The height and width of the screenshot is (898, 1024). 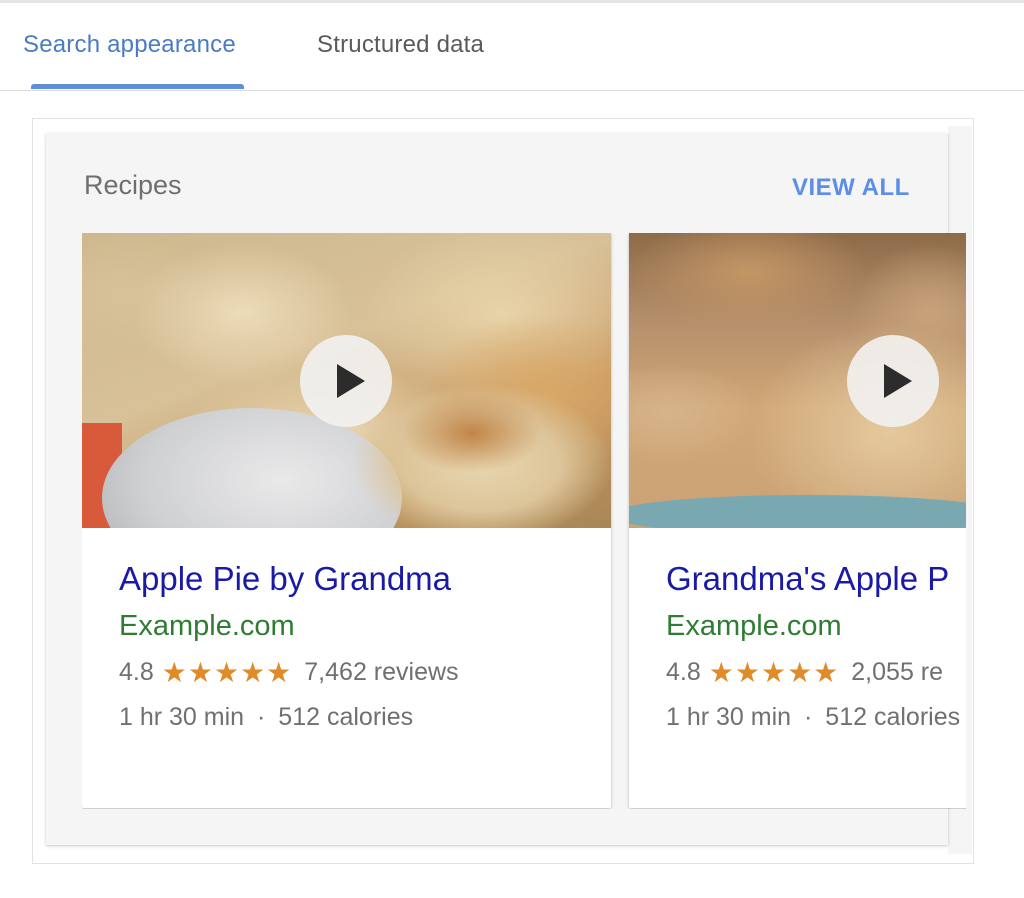 I want to click on recipe-thumbnail, so click(x=797, y=380).